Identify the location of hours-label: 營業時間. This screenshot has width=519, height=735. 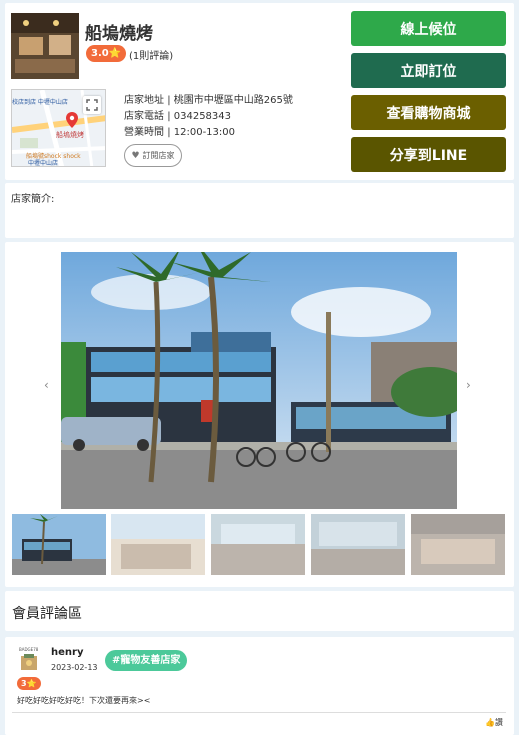
(144, 132).